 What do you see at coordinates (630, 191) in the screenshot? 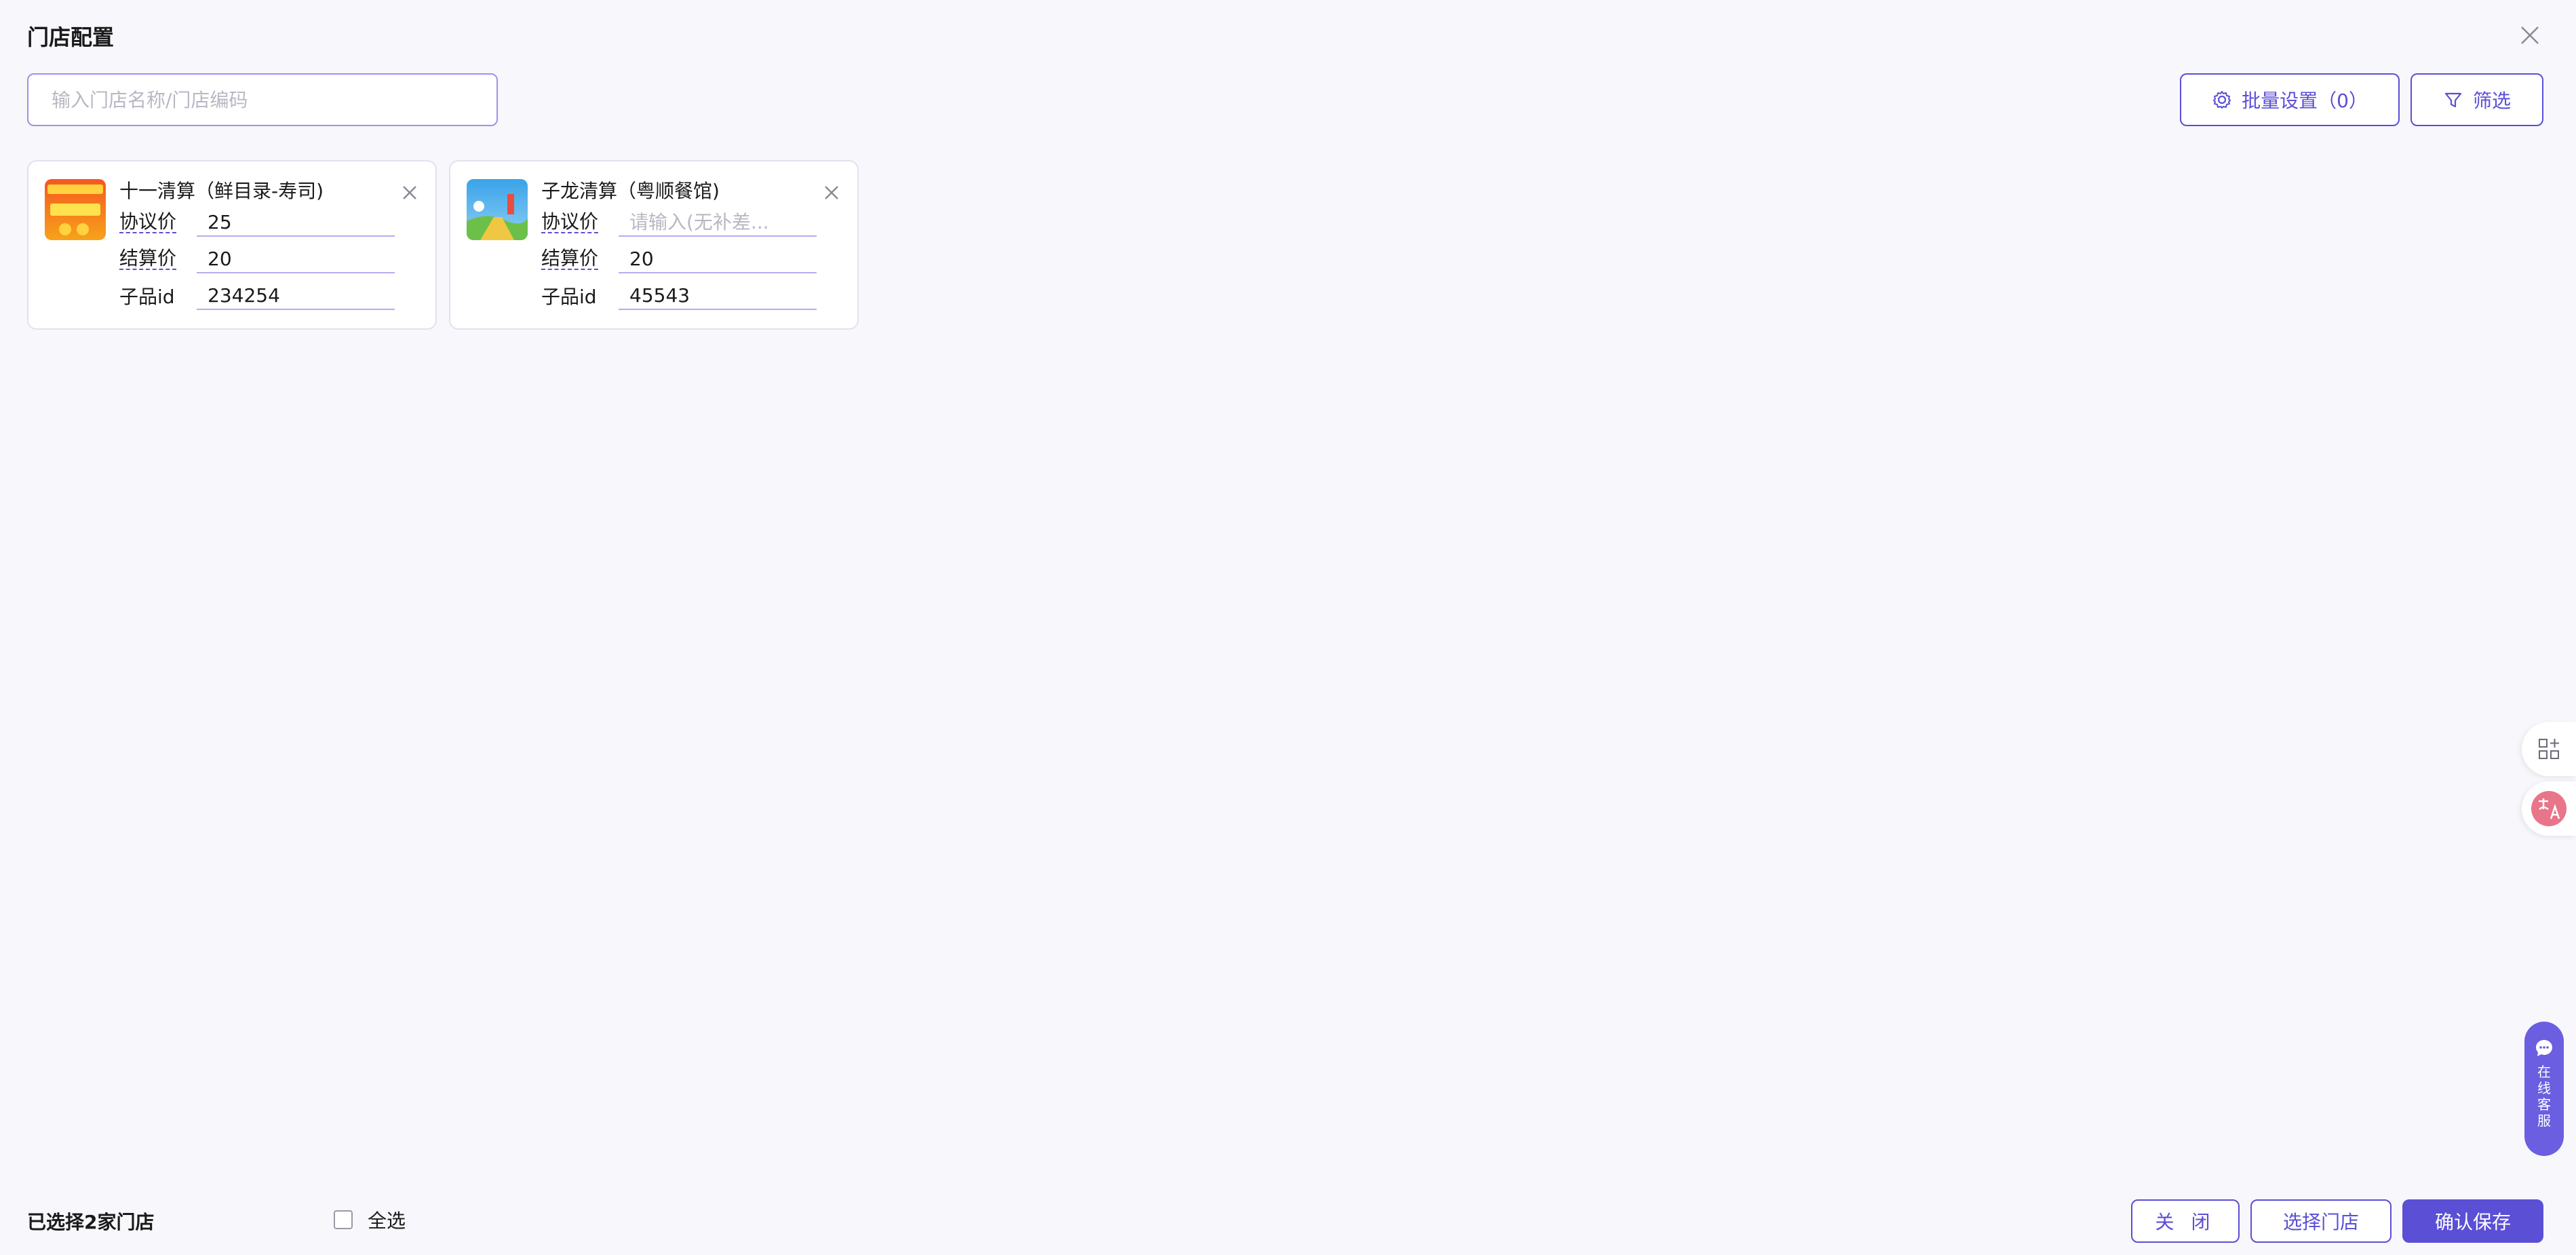
I see `store-name: 子龙清算（粤顺餐馆)` at bounding box center [630, 191].